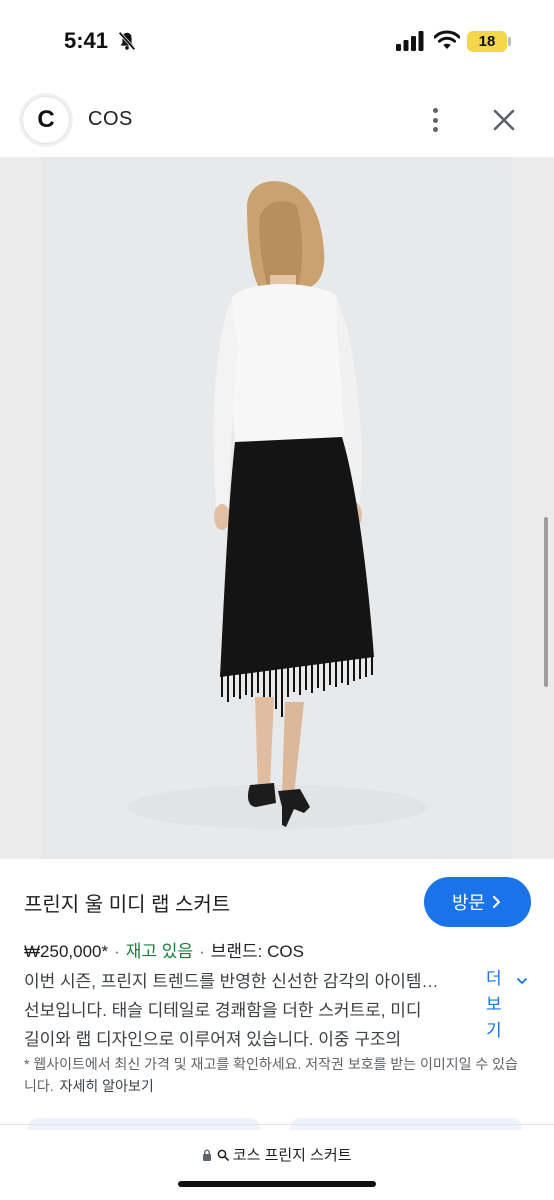 This screenshot has height=1200, width=554. I want to click on visit-button: 방문, so click(477, 902).